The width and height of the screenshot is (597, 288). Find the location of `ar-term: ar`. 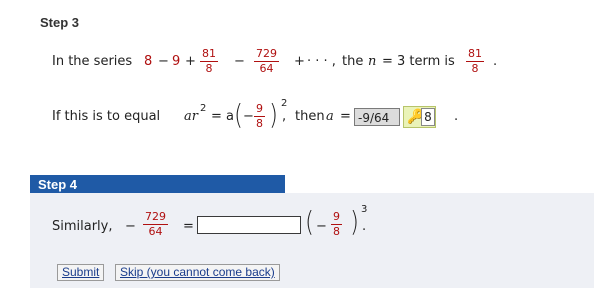

ar-term: ar is located at coordinates (191, 116).